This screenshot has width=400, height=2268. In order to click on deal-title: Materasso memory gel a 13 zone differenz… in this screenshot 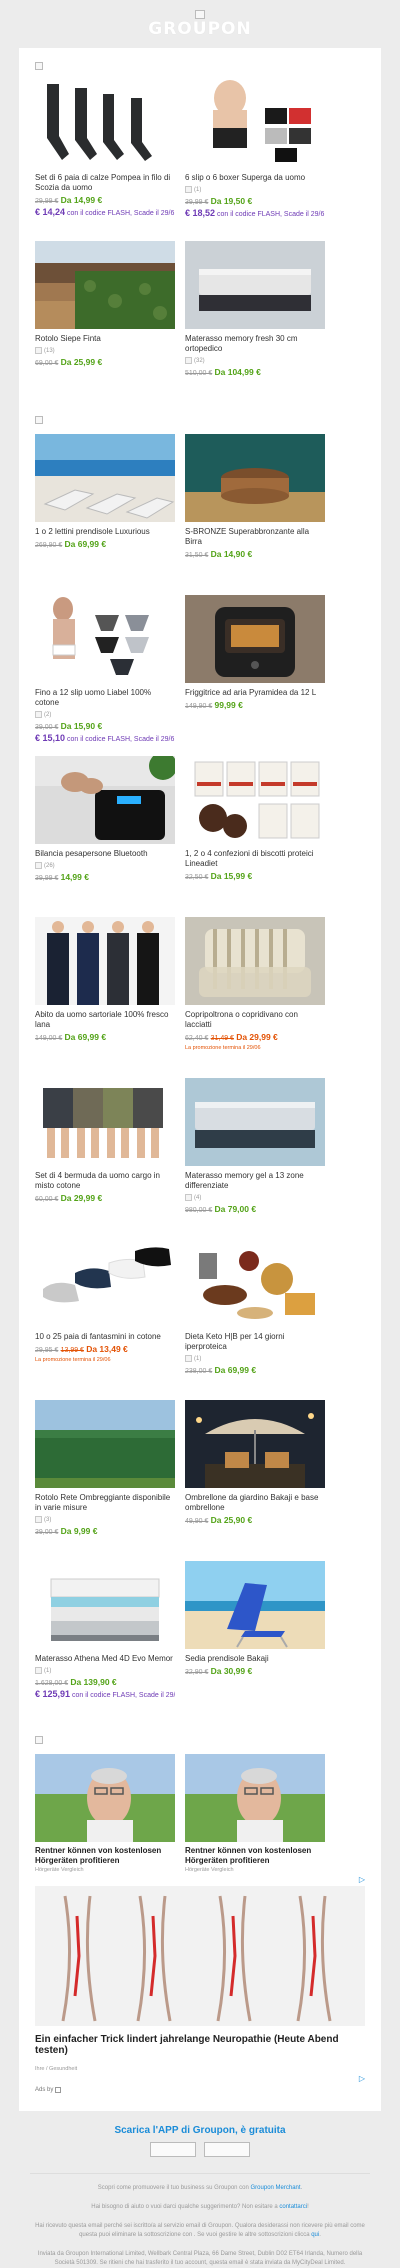, I will do `click(255, 1181)`.